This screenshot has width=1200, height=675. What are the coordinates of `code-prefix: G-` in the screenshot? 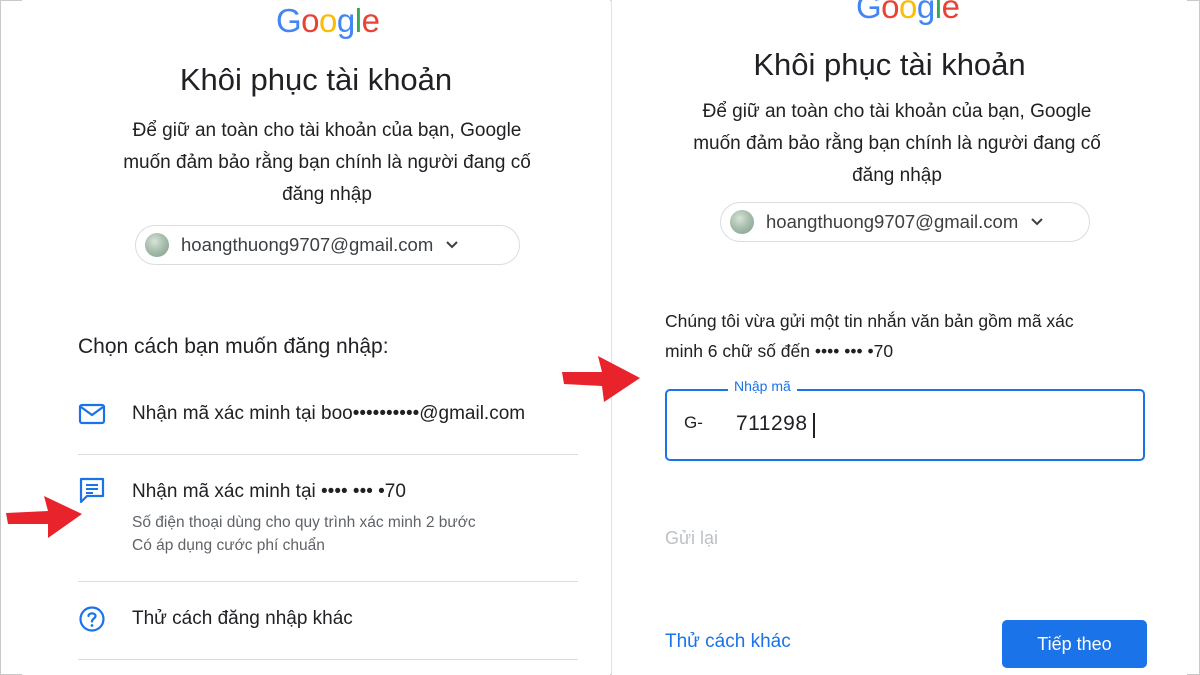 It's located at (693, 422).